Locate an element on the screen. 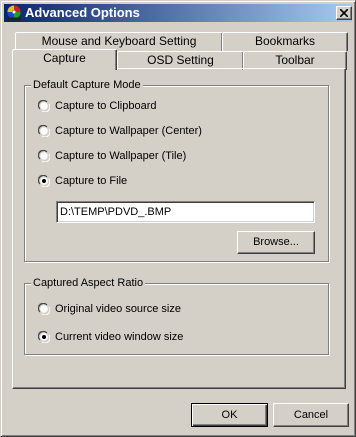 This screenshot has width=356, height=437. tab-label: Toolbar is located at coordinates (295, 60).